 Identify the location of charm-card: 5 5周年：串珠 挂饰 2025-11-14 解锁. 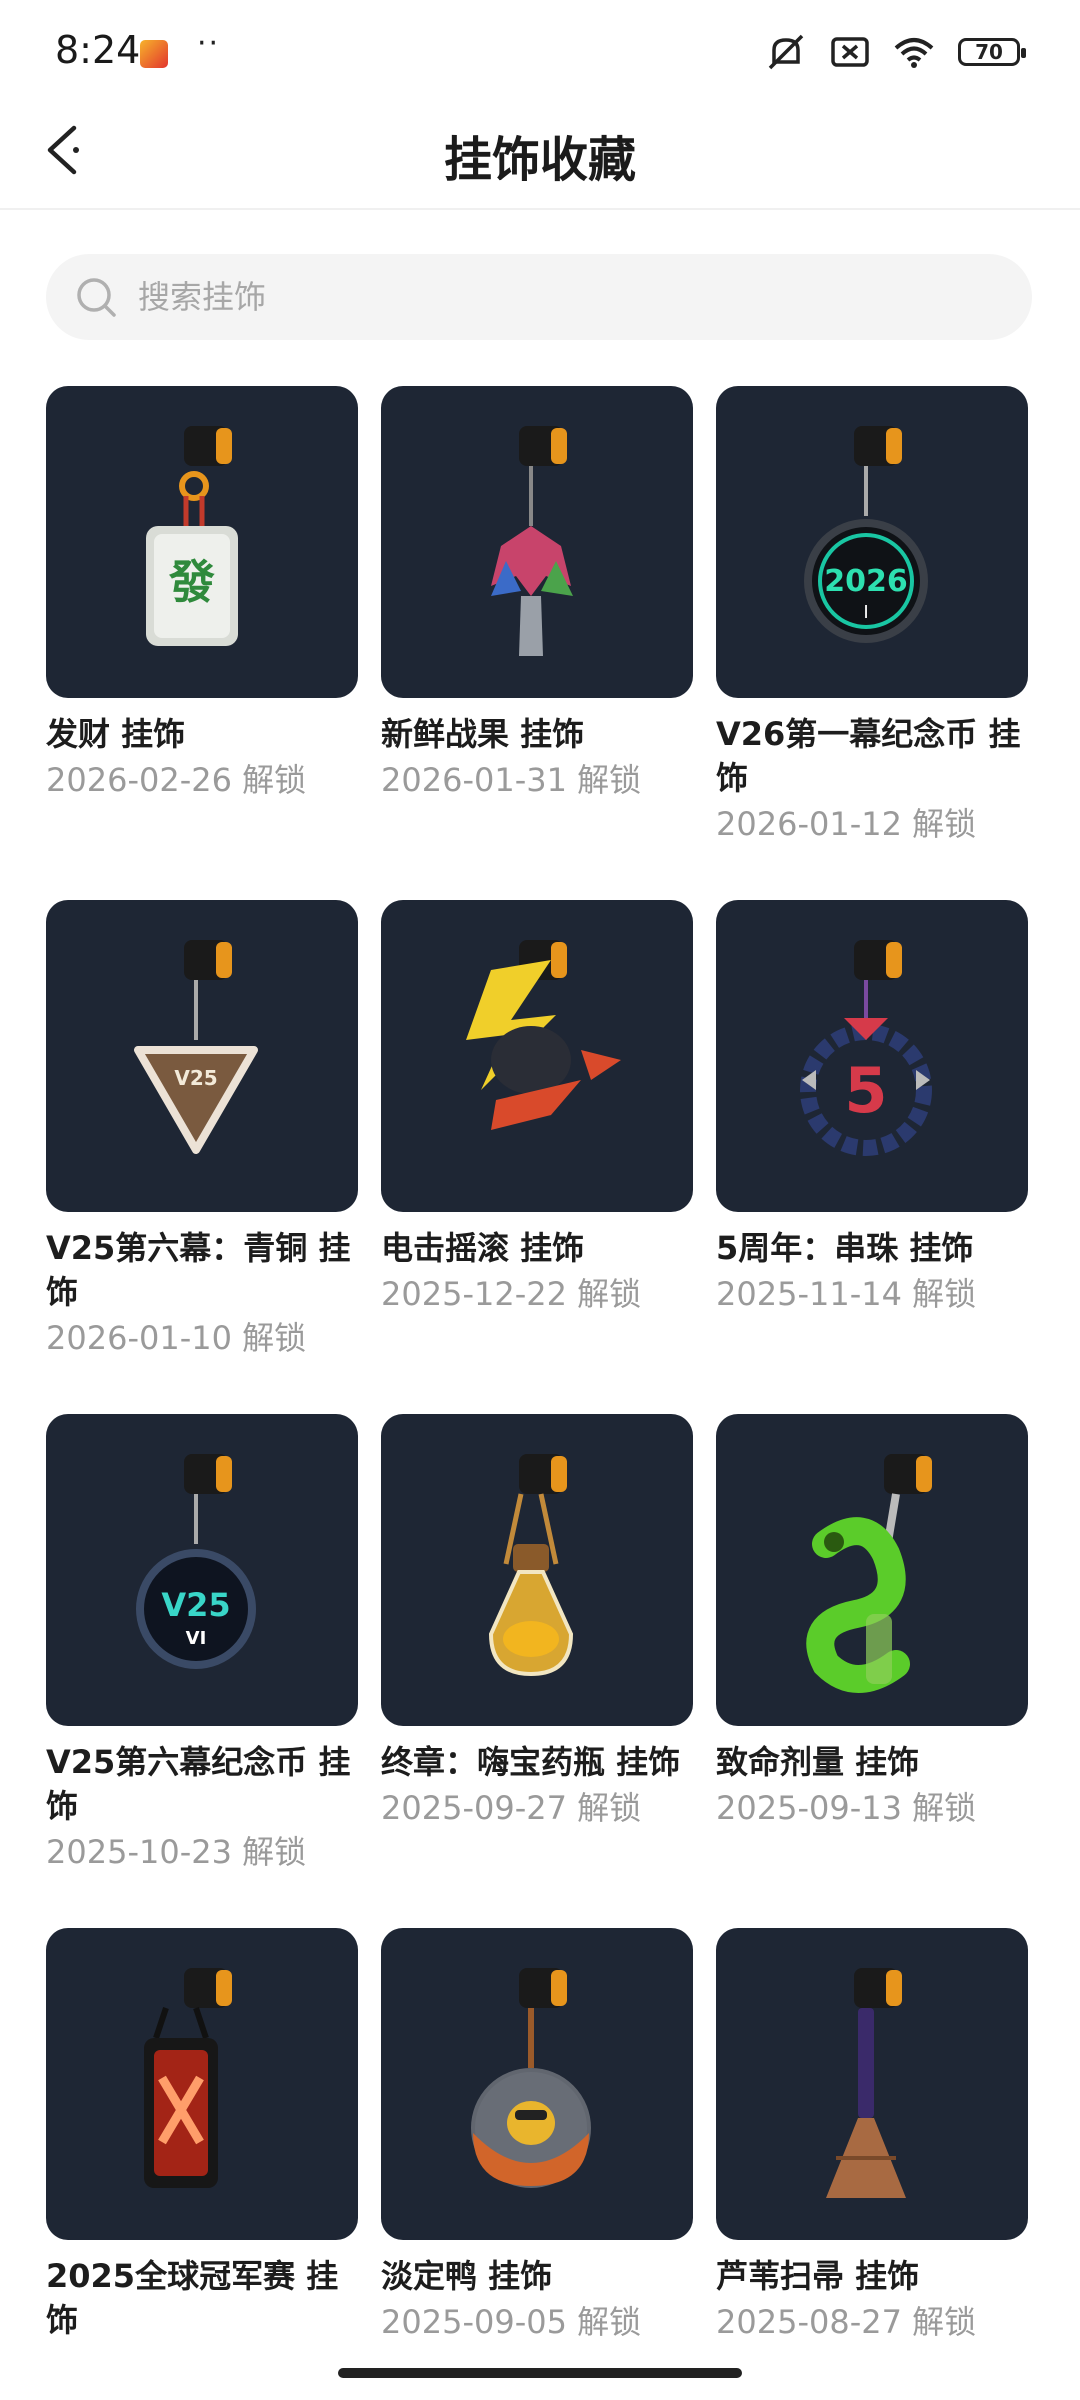
(872, 1108).